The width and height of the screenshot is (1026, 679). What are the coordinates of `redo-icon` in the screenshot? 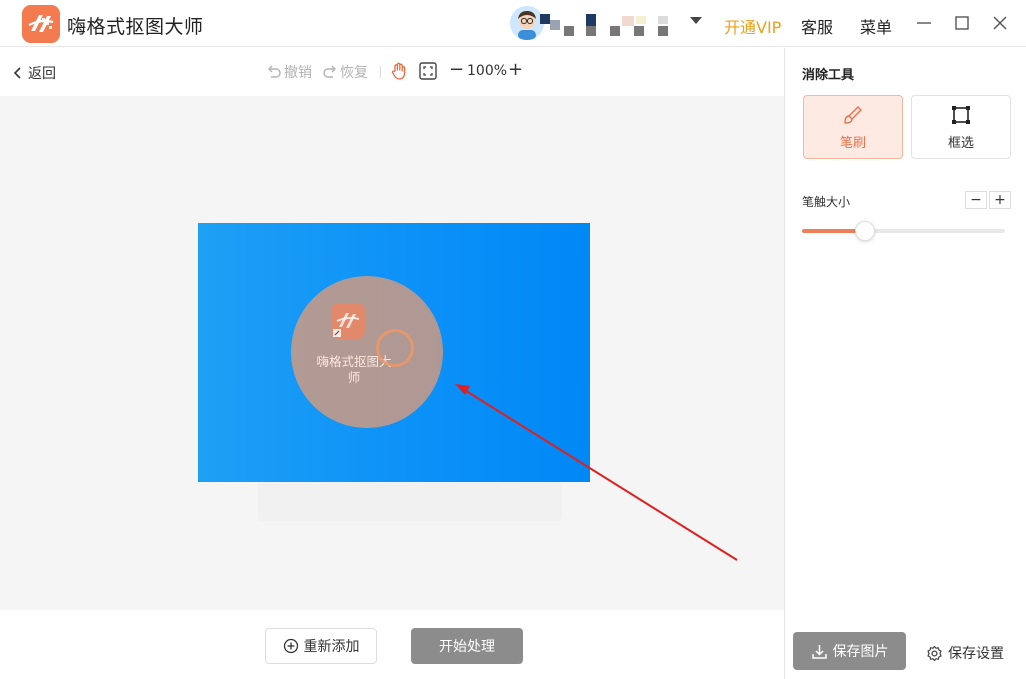 It's located at (329, 71).